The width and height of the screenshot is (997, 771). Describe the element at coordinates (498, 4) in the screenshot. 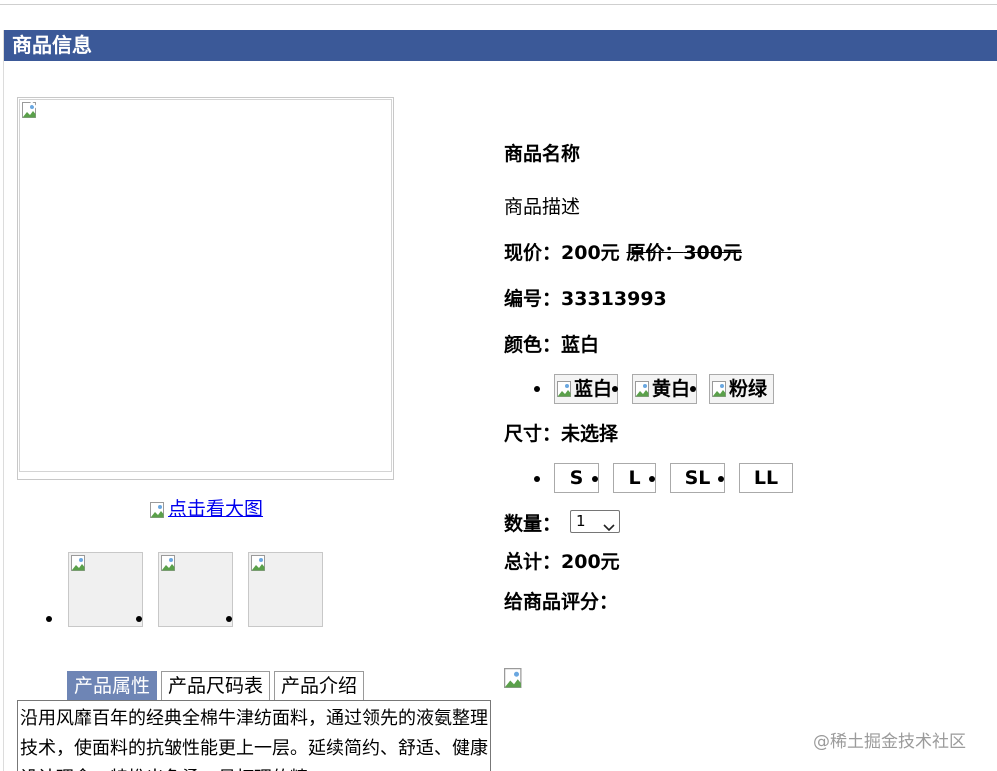

I see `top-divider` at that location.